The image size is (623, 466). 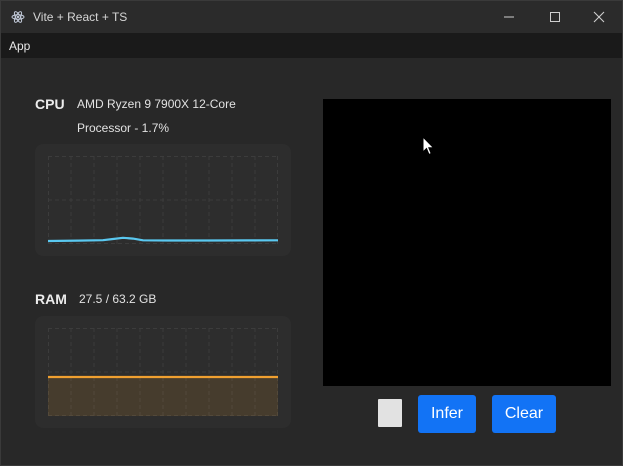 I want to click on close-icon, so click(x=599, y=17).